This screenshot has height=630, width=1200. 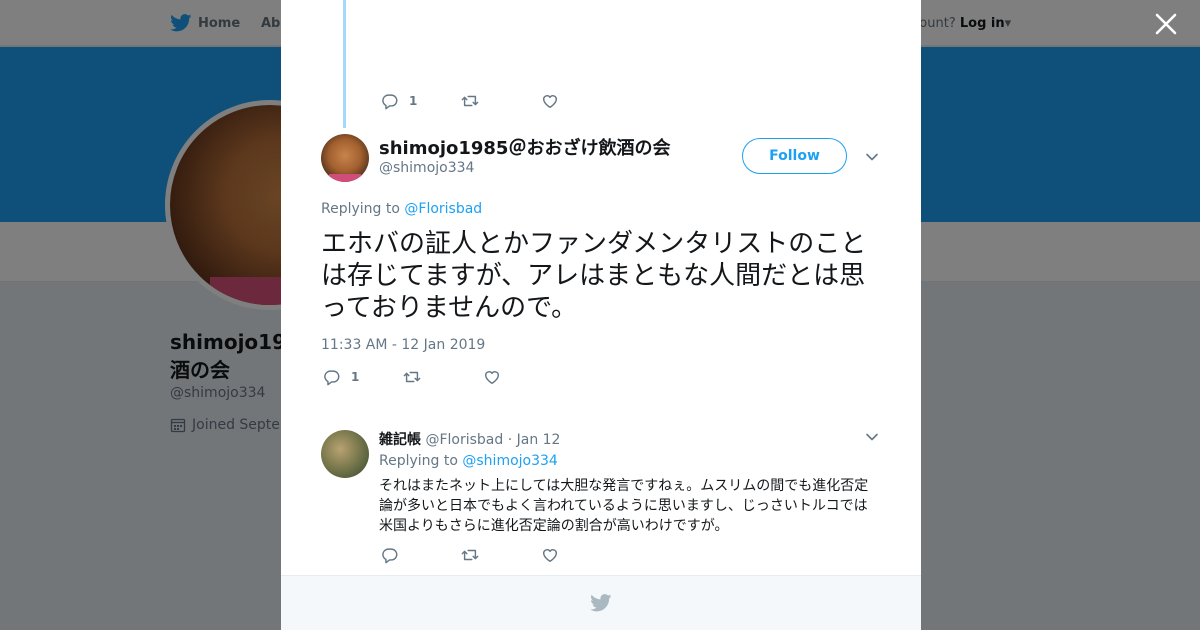 I want to click on previous-tweet-actions: 1, so click(x=501, y=101).